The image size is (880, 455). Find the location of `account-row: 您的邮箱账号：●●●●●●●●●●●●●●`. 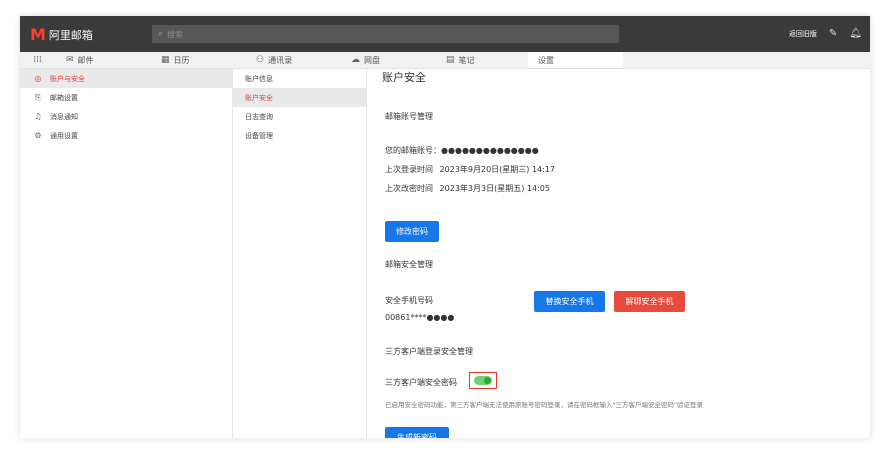

account-row: 您的邮箱账号：●●●●●●●●●●●●●● is located at coordinates (462, 150).